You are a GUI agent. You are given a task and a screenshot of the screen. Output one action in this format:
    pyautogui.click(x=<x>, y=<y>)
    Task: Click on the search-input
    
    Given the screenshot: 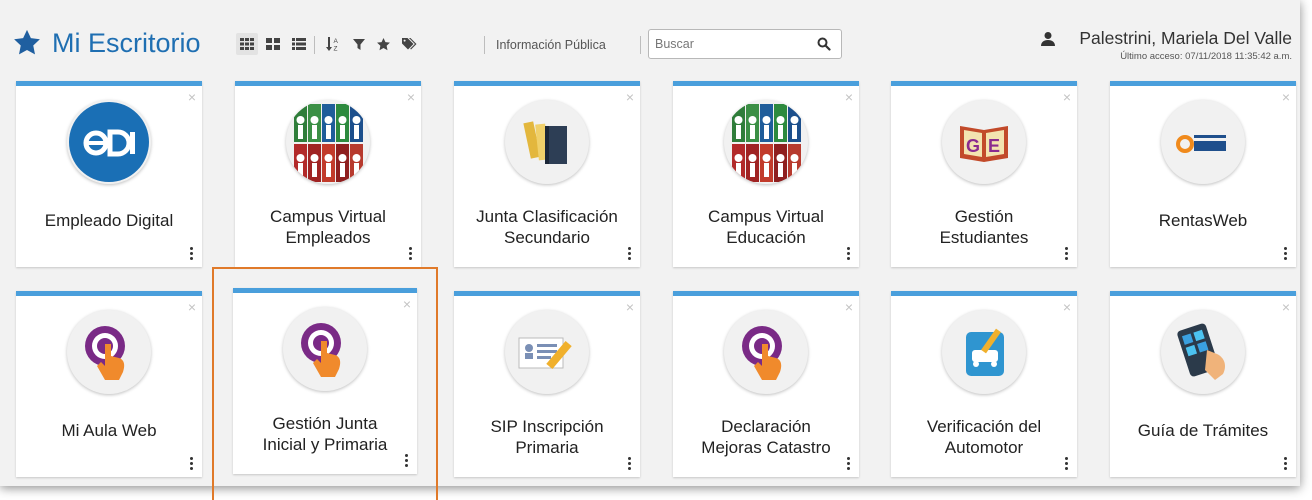 What is the action you would take?
    pyautogui.click(x=730, y=44)
    